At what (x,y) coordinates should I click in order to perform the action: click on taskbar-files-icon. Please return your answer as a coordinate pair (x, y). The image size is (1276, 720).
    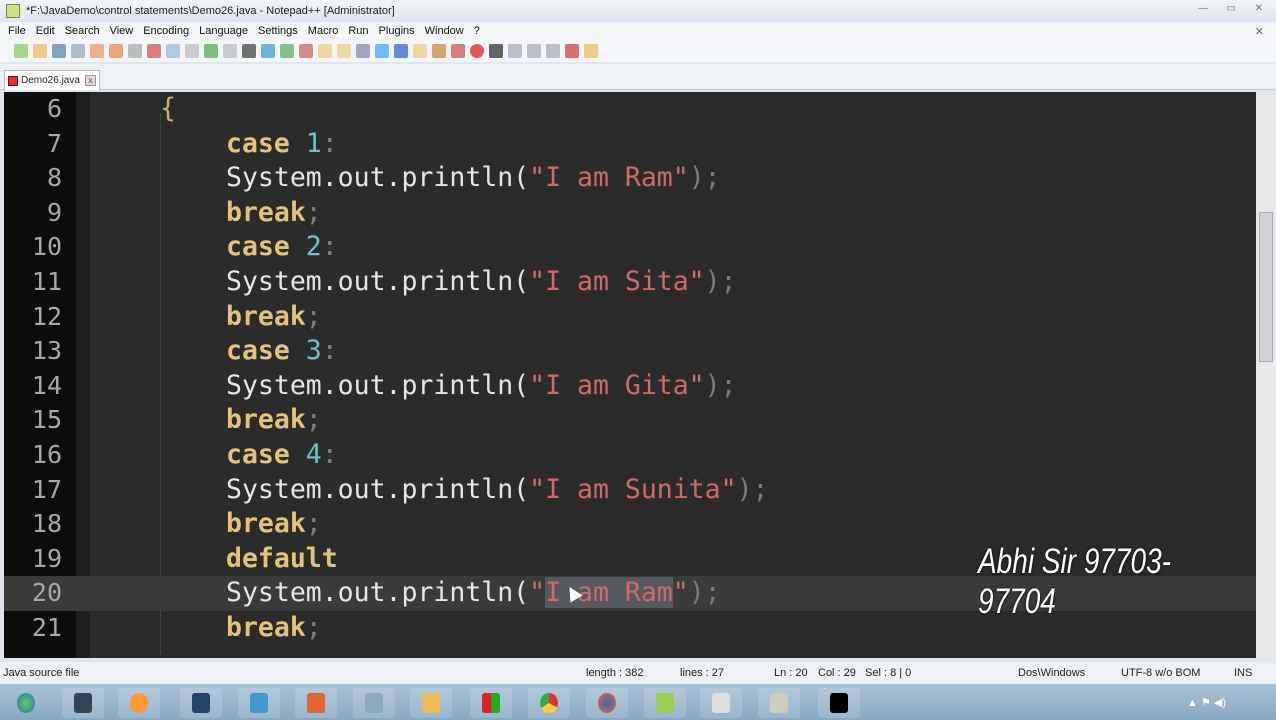
    Looking at the image, I should click on (374, 703).